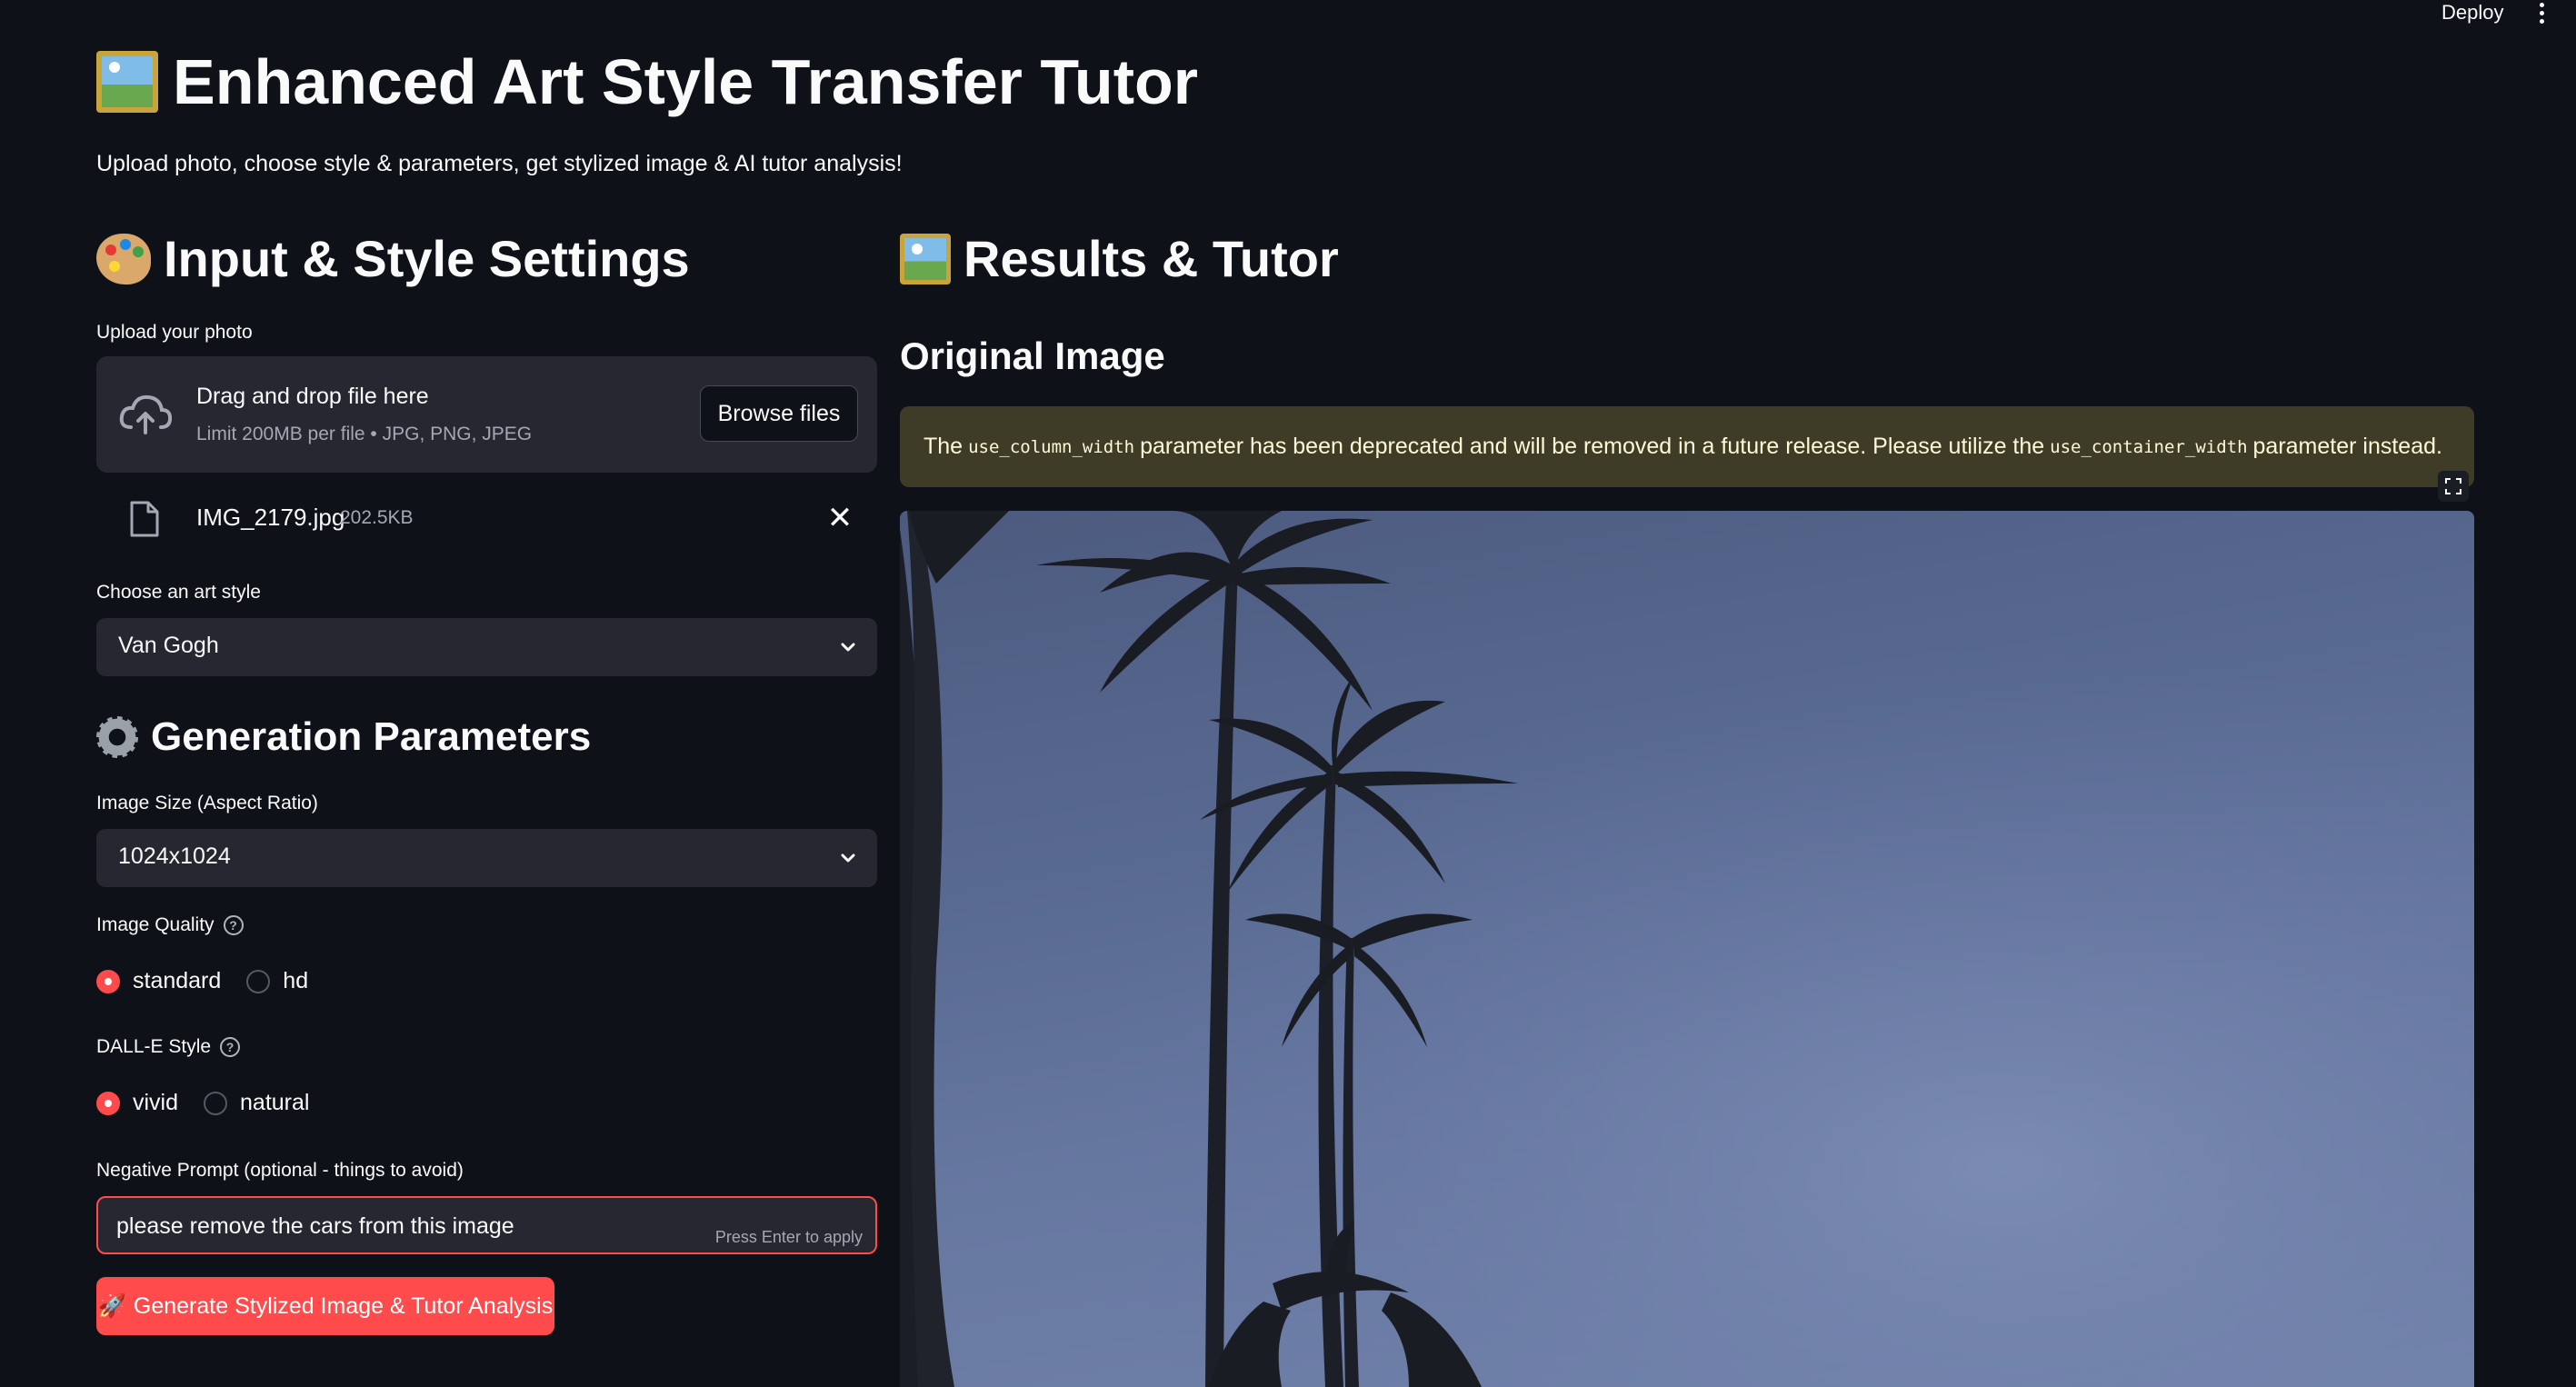 This screenshot has height=1387, width=2576. Describe the element at coordinates (840, 518) in the screenshot. I see `remove-file-close-icon: ✕` at that location.